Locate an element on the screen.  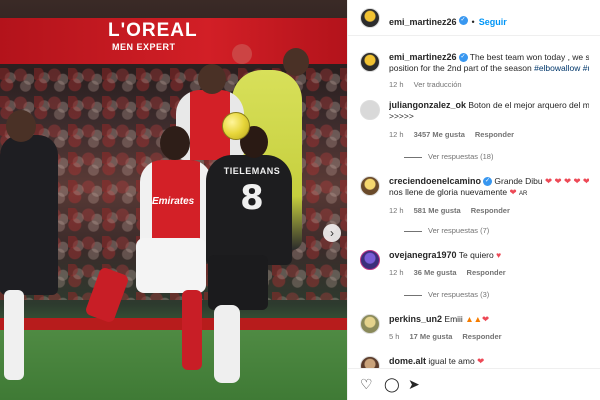
player-red-center-head is located at coordinates (175, 143).